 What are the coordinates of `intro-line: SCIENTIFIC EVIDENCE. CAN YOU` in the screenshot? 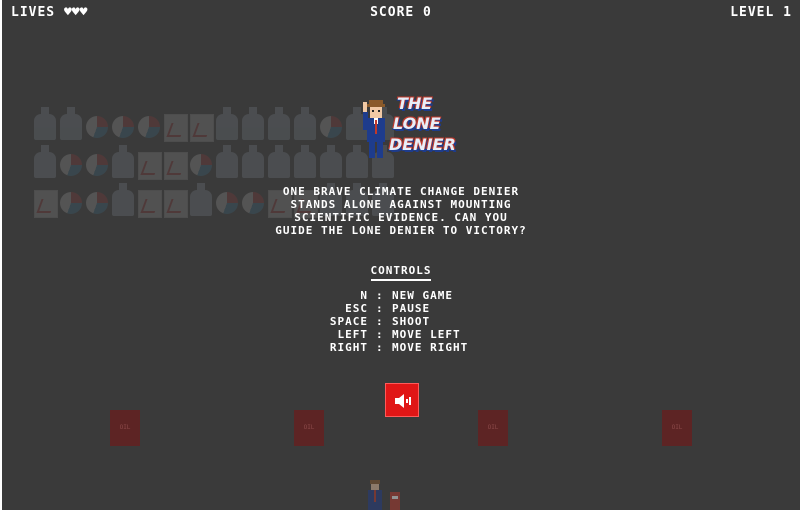 It's located at (401, 217).